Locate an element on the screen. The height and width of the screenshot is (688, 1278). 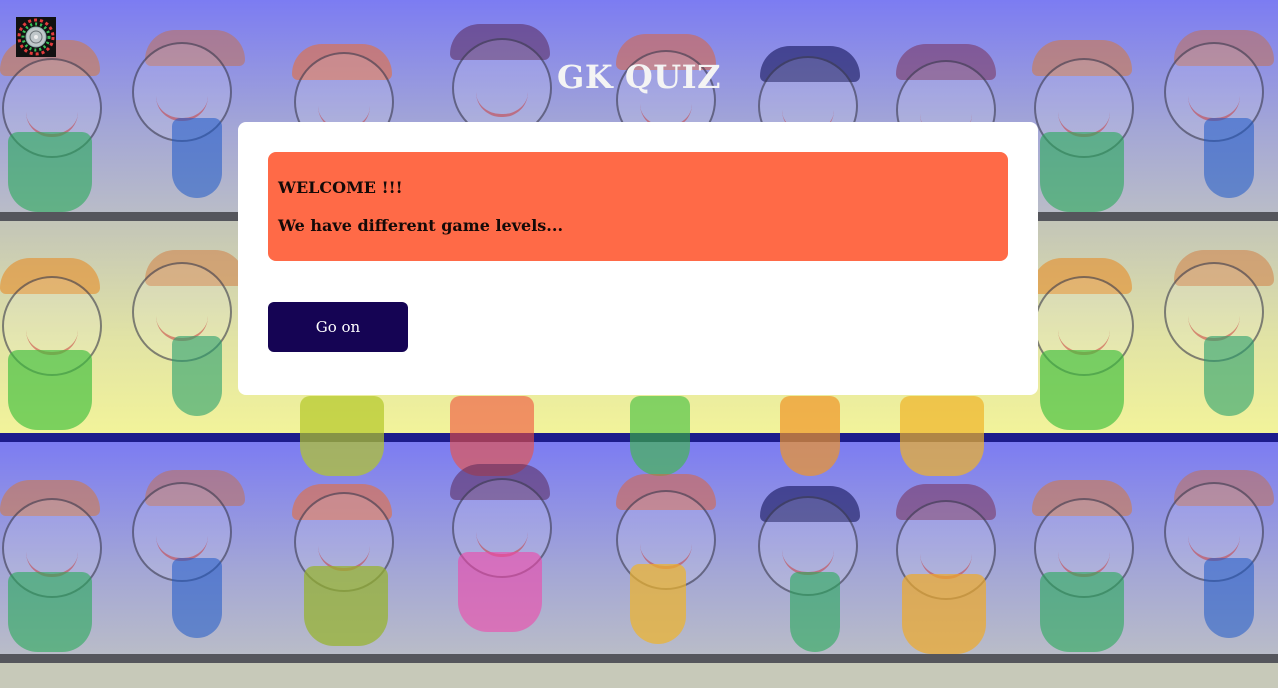
page-title: GK QUIZ is located at coordinates (639, 77).